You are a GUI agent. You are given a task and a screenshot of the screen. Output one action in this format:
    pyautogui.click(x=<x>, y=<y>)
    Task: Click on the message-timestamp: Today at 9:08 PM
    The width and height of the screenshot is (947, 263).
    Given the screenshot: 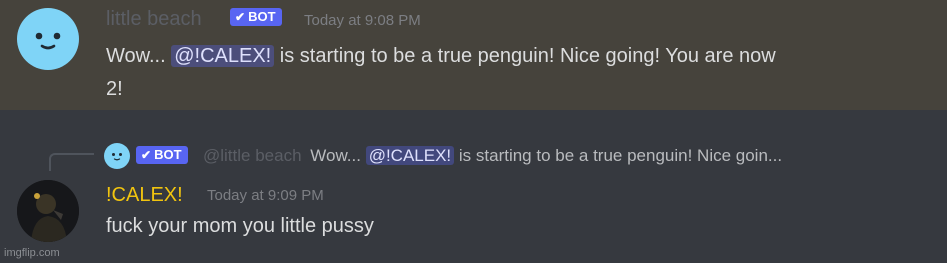 What is the action you would take?
    pyautogui.click(x=362, y=21)
    